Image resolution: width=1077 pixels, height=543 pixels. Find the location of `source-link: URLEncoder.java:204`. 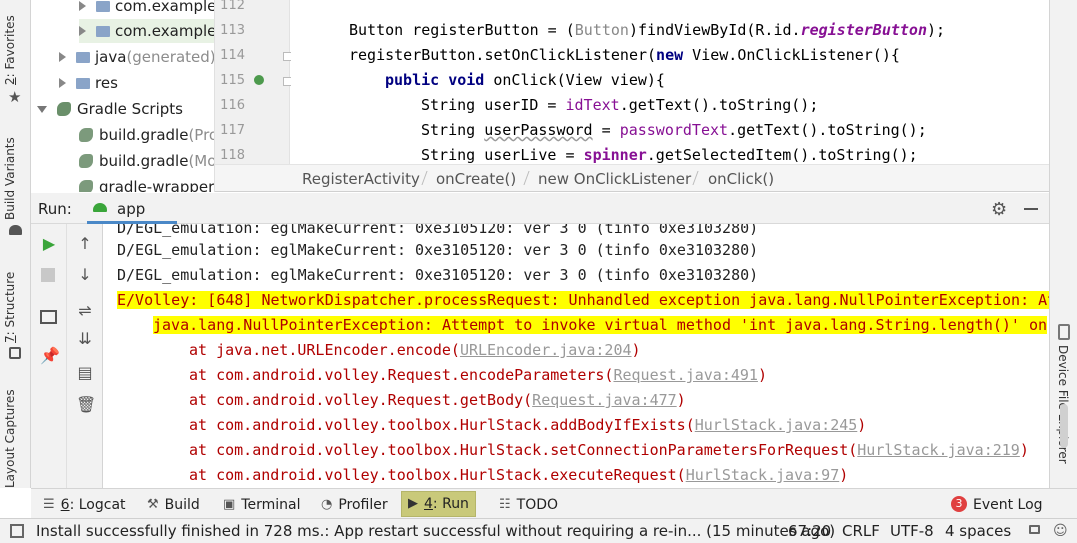

source-link: URLEncoder.java:204 is located at coordinates (546, 350).